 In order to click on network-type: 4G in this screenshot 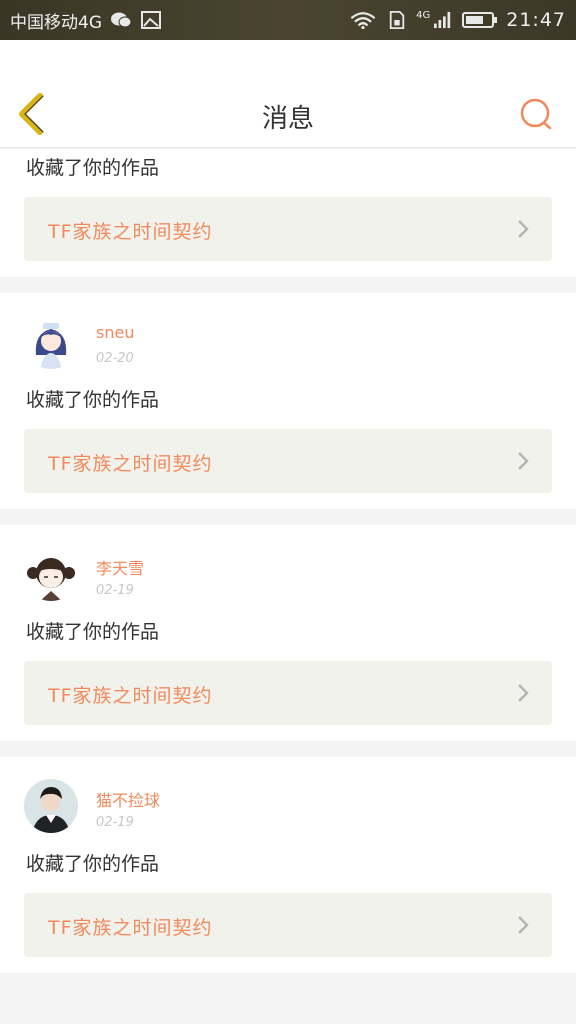, I will do `click(423, 15)`.